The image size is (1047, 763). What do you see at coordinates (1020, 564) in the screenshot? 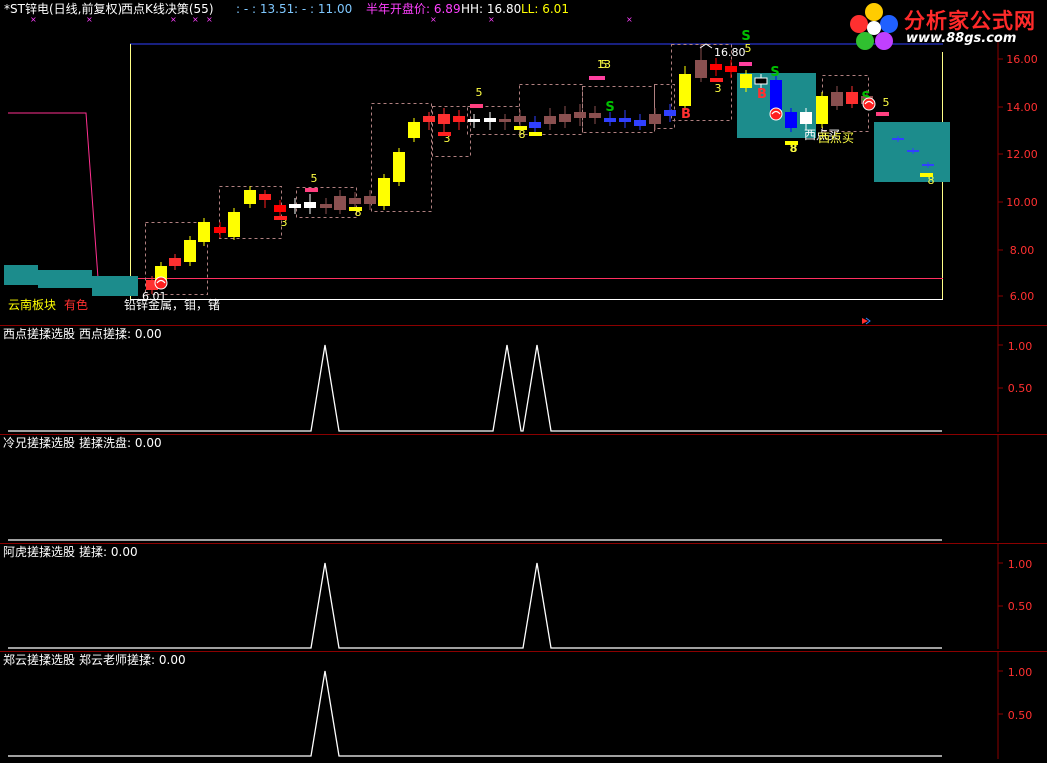
I see `panel-3-tick-1: 1.00` at bounding box center [1020, 564].